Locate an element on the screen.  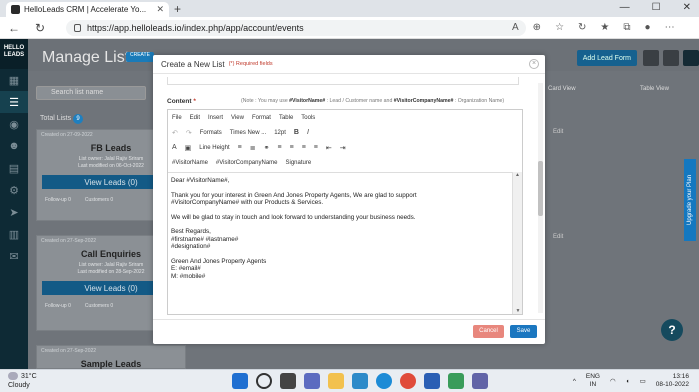
edge-icon is located at coordinates (384, 381).